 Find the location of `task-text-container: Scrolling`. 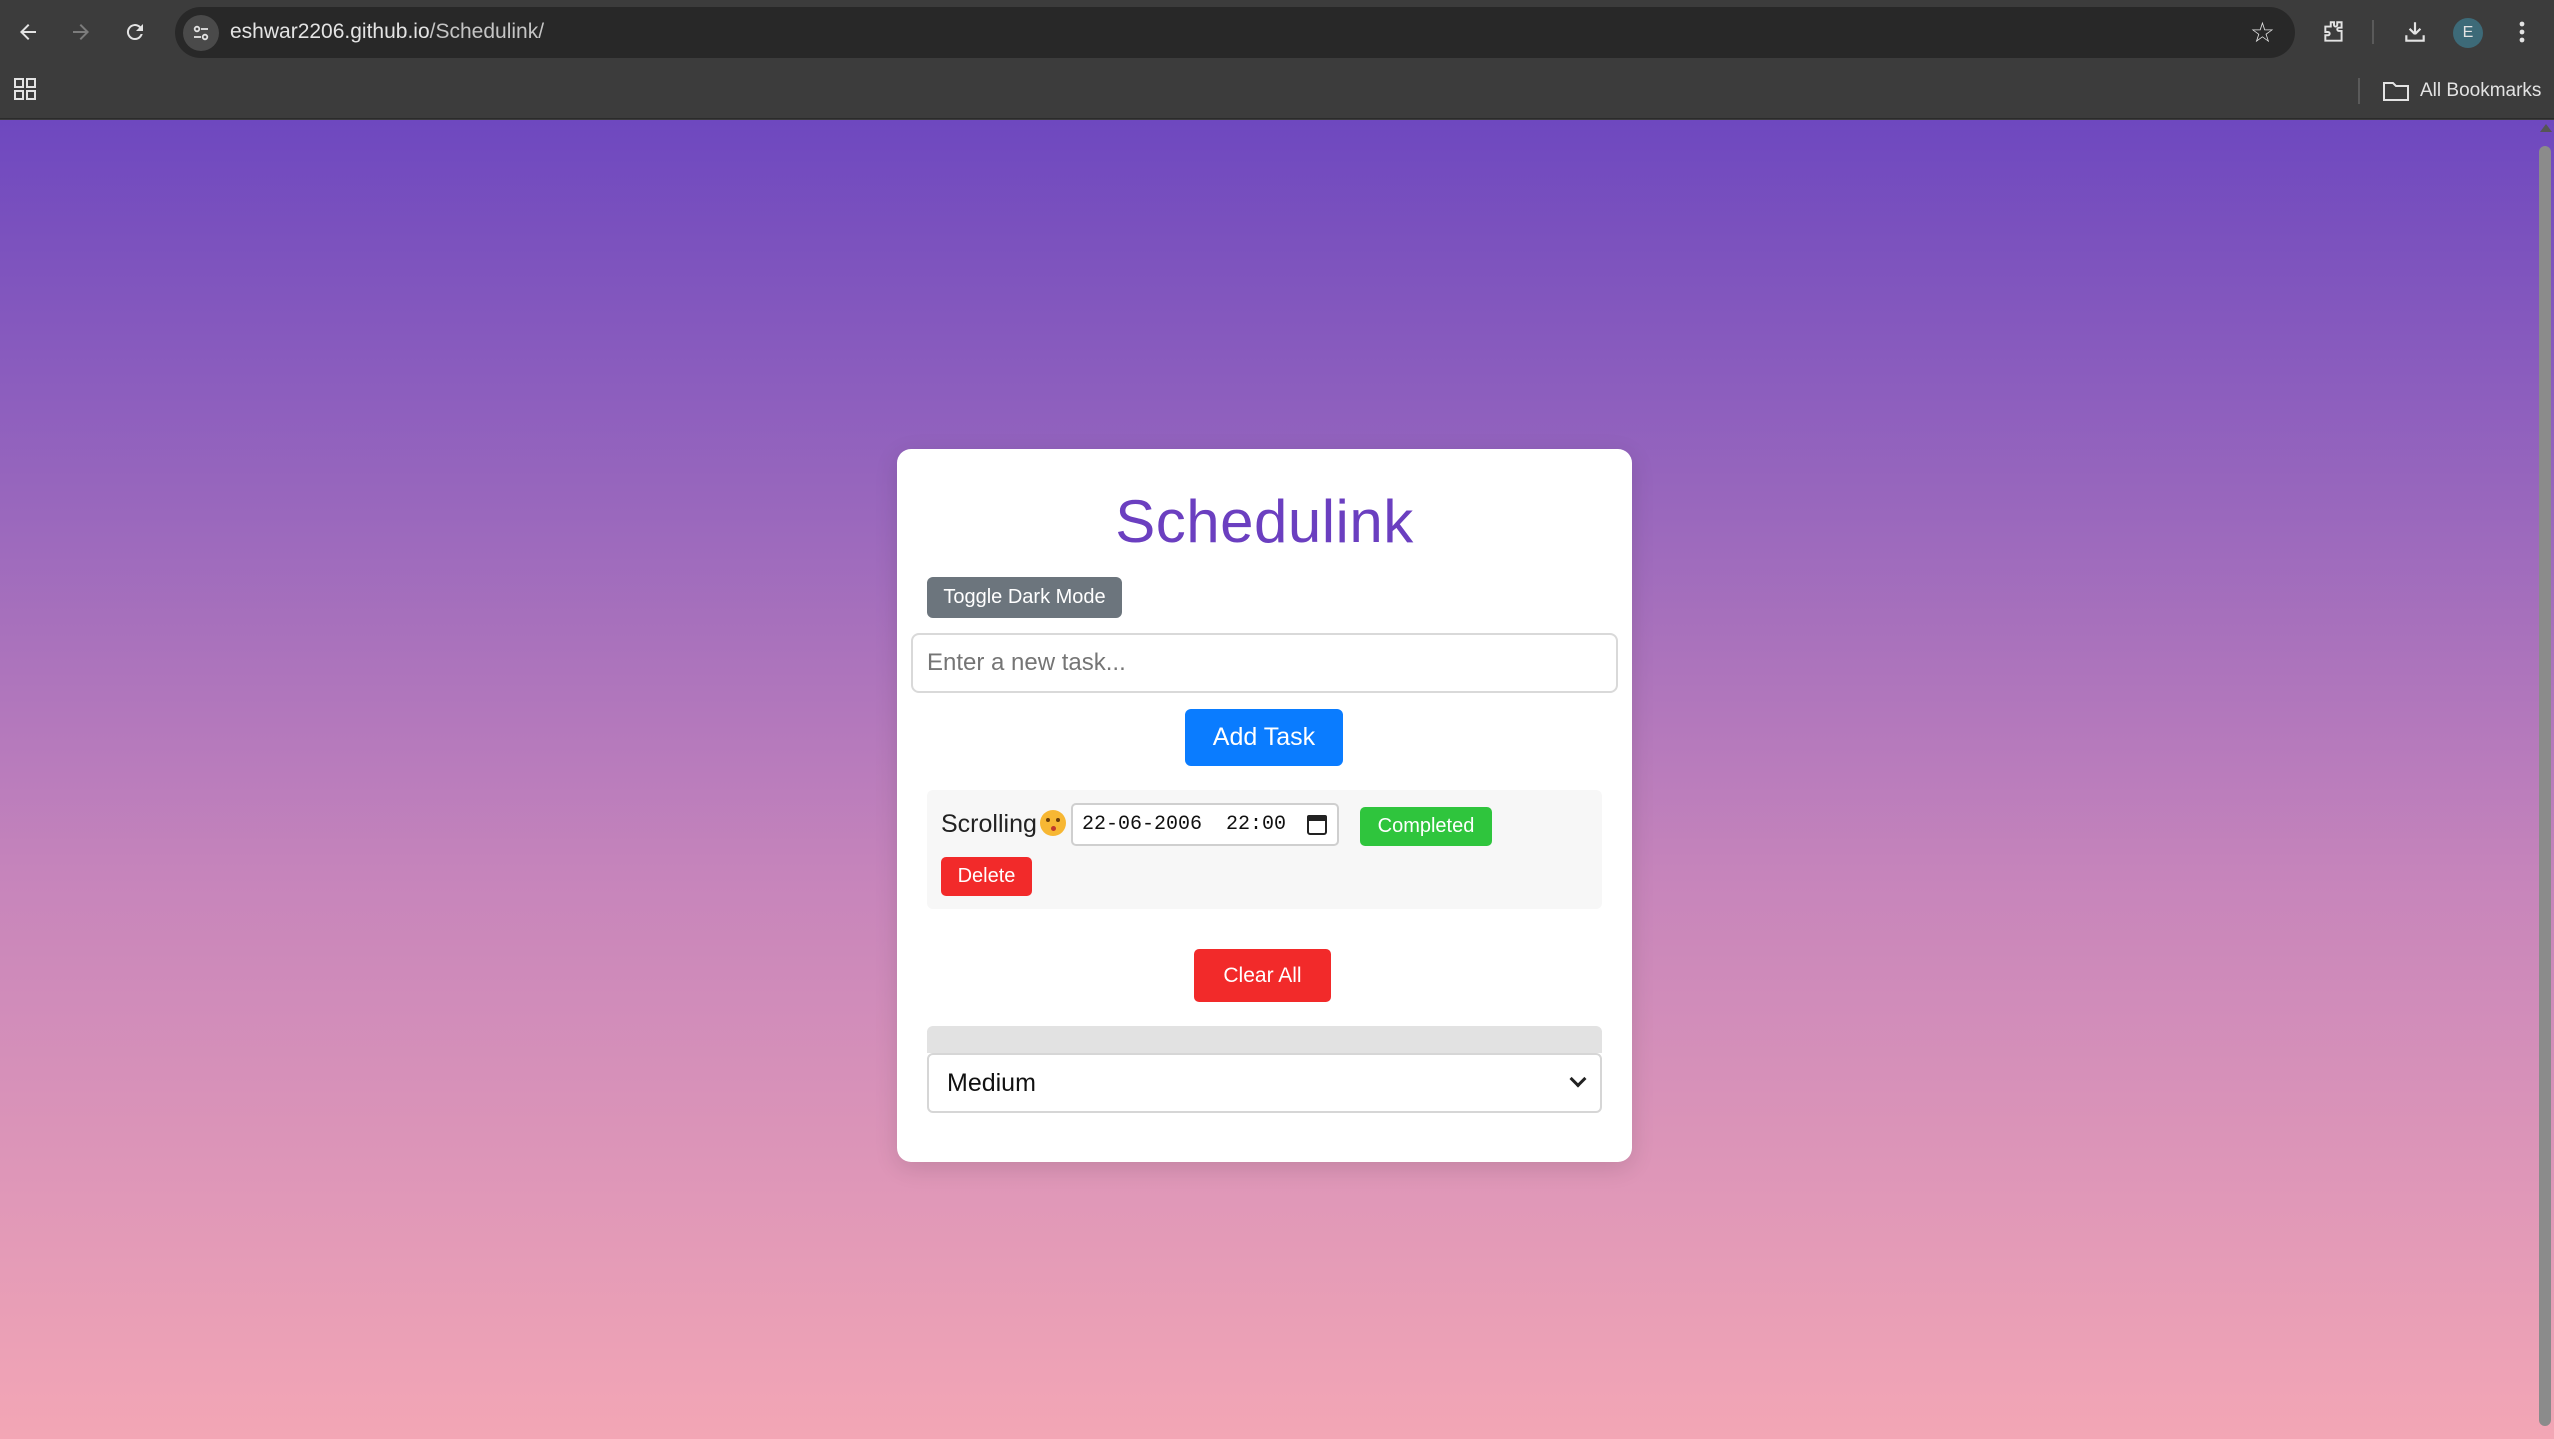

task-text-container: Scrolling is located at coordinates (1003, 824).